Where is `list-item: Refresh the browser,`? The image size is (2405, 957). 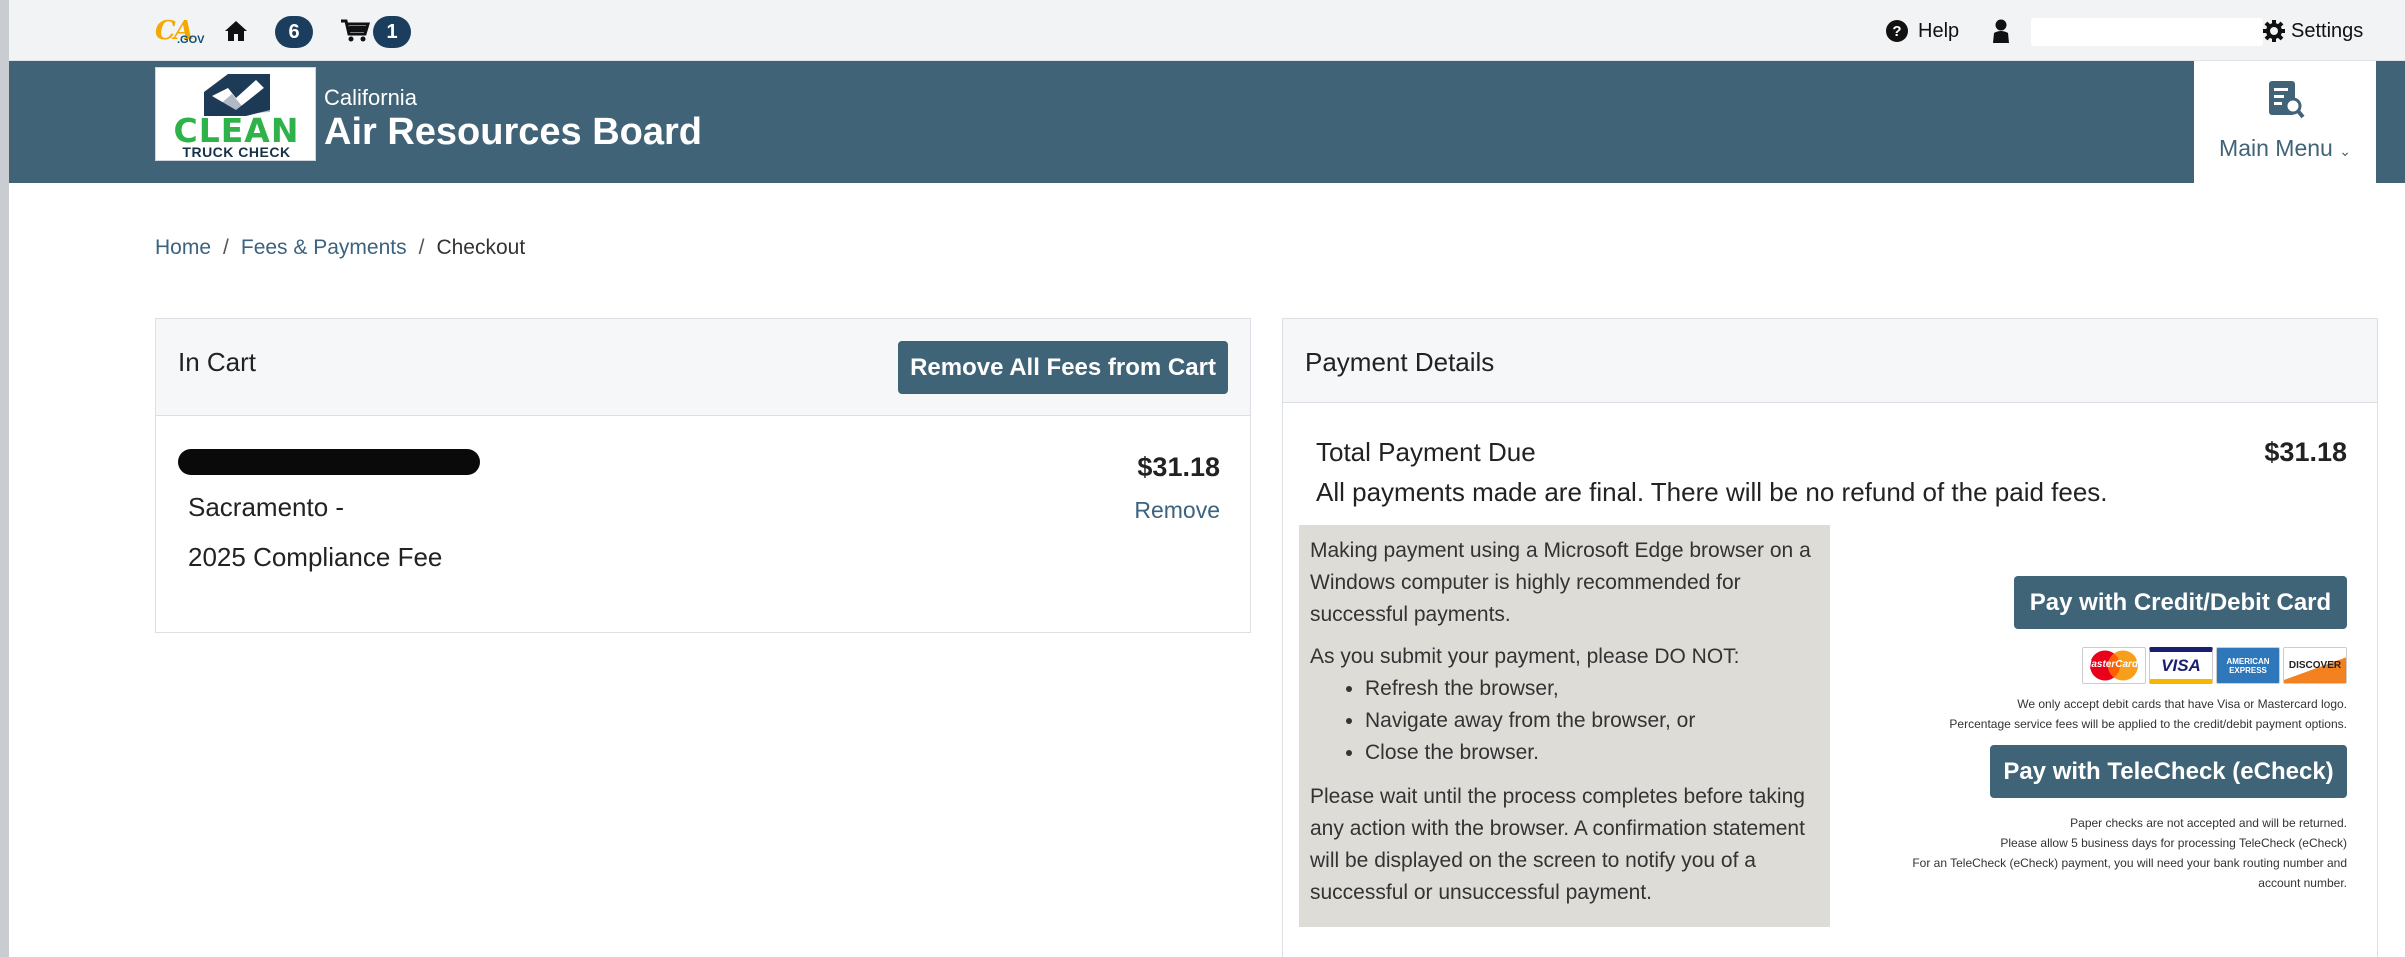 list-item: Refresh the browser, is located at coordinates (1592, 689).